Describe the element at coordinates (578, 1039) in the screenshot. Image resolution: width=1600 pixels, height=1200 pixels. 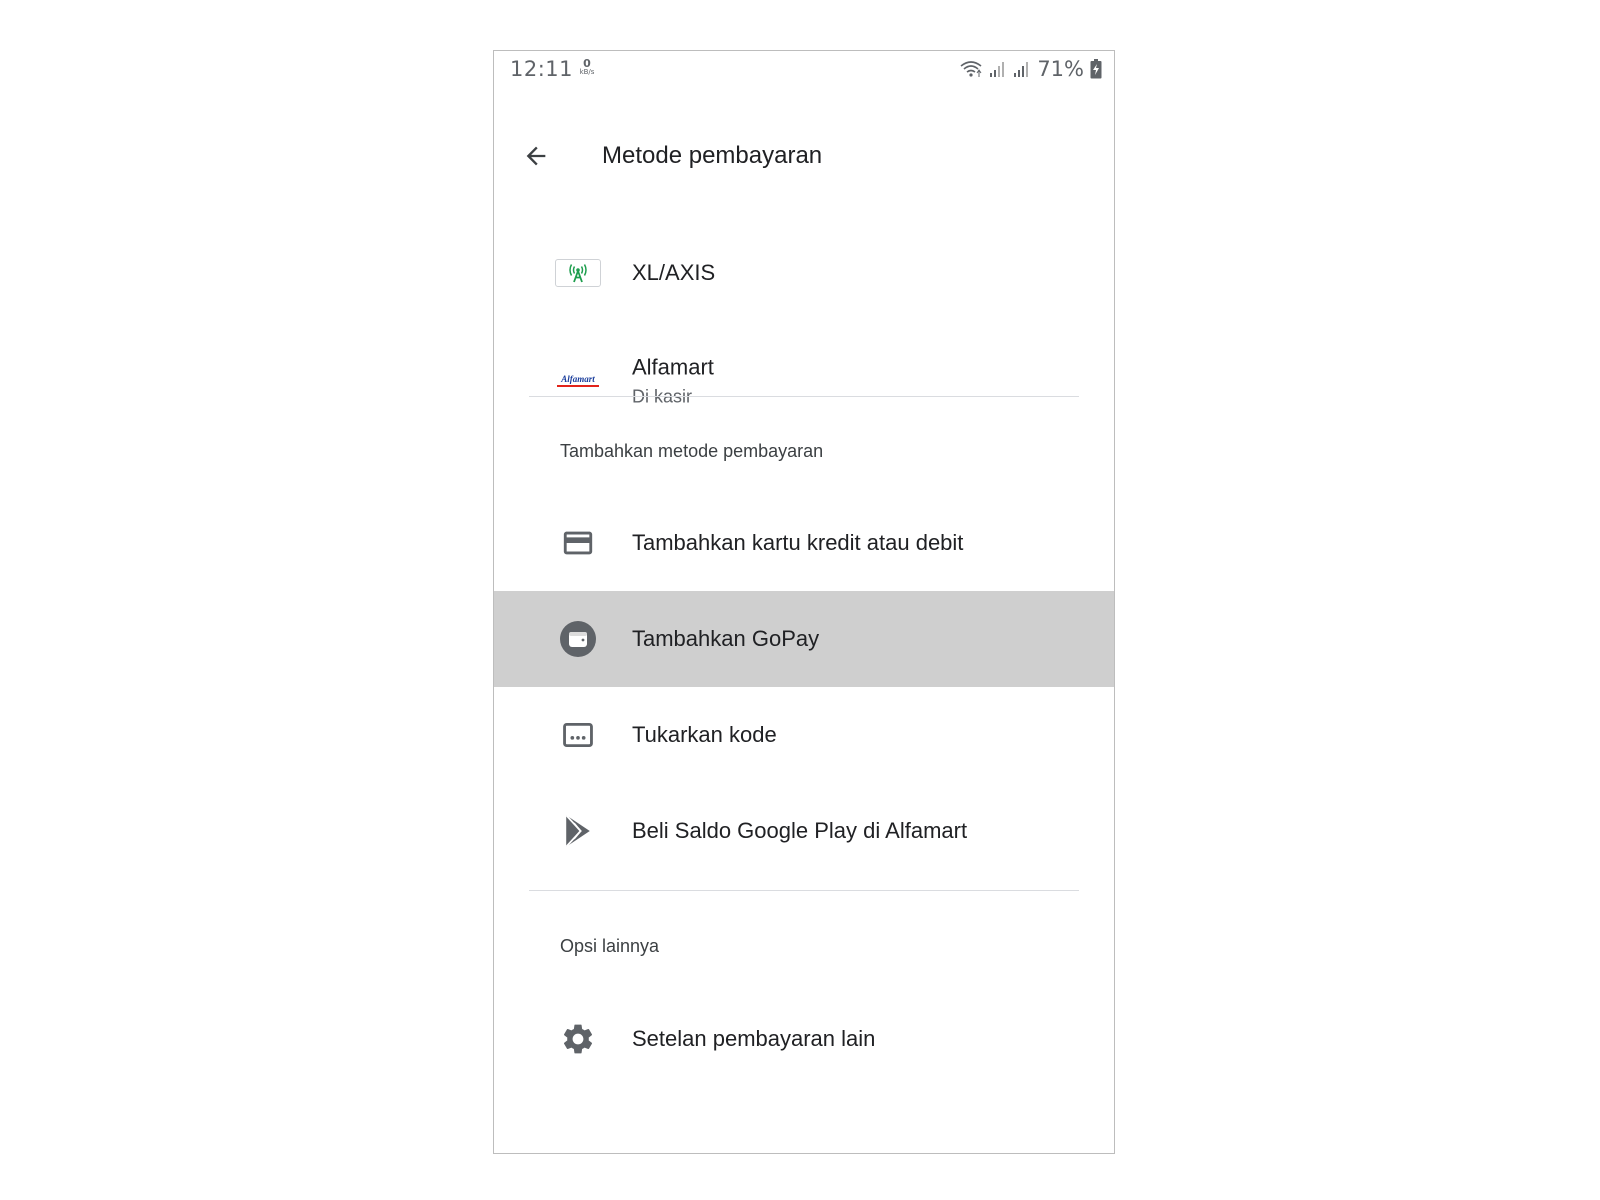
I see `gear-icon` at that location.